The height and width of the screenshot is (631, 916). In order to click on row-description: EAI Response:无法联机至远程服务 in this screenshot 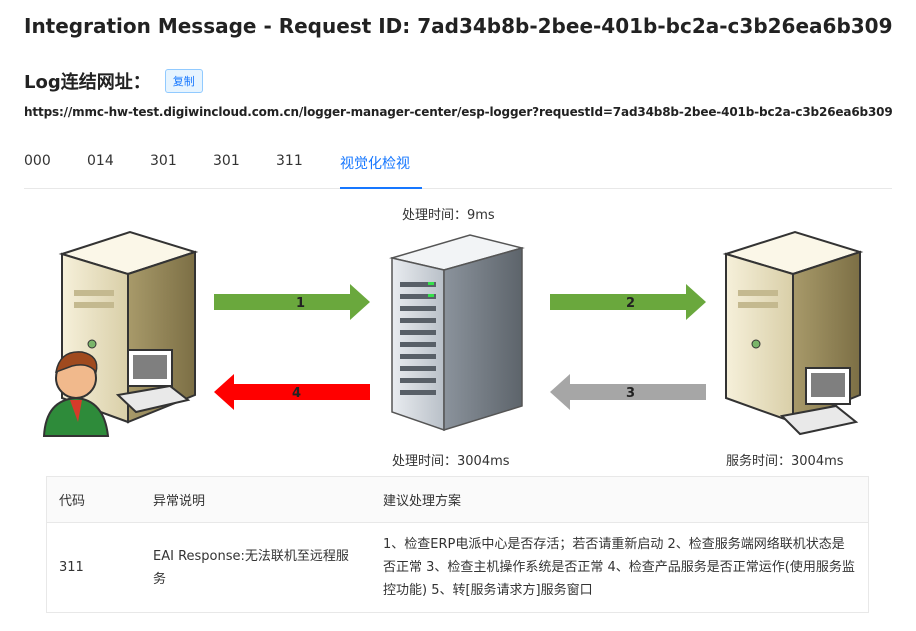, I will do `click(251, 567)`.